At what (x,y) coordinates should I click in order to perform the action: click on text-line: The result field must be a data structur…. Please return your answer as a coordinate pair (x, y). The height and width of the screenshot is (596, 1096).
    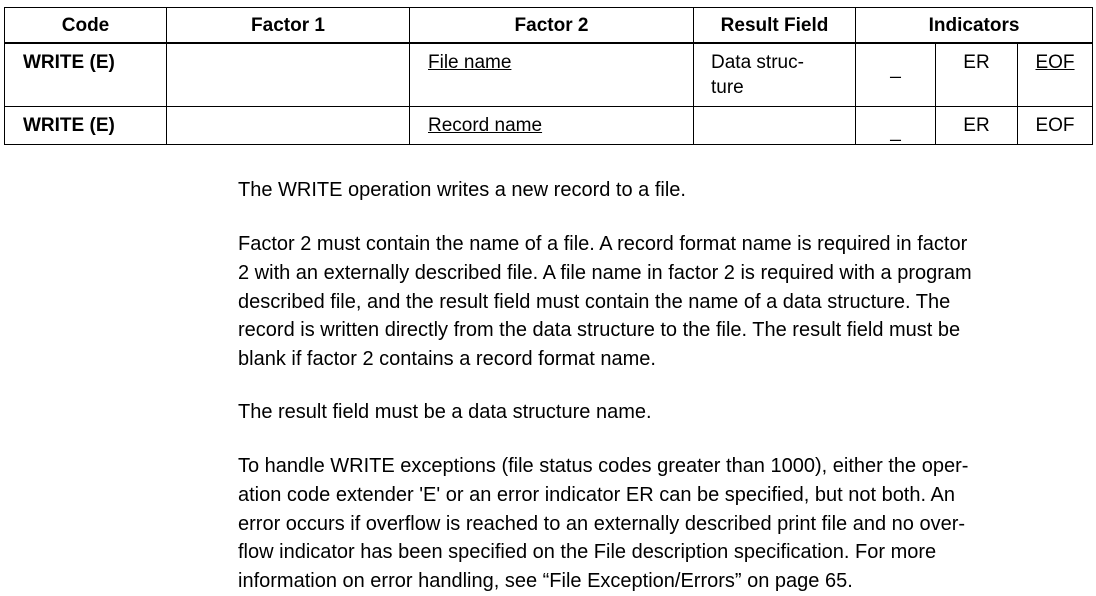
    Looking at the image, I should click on (445, 412).